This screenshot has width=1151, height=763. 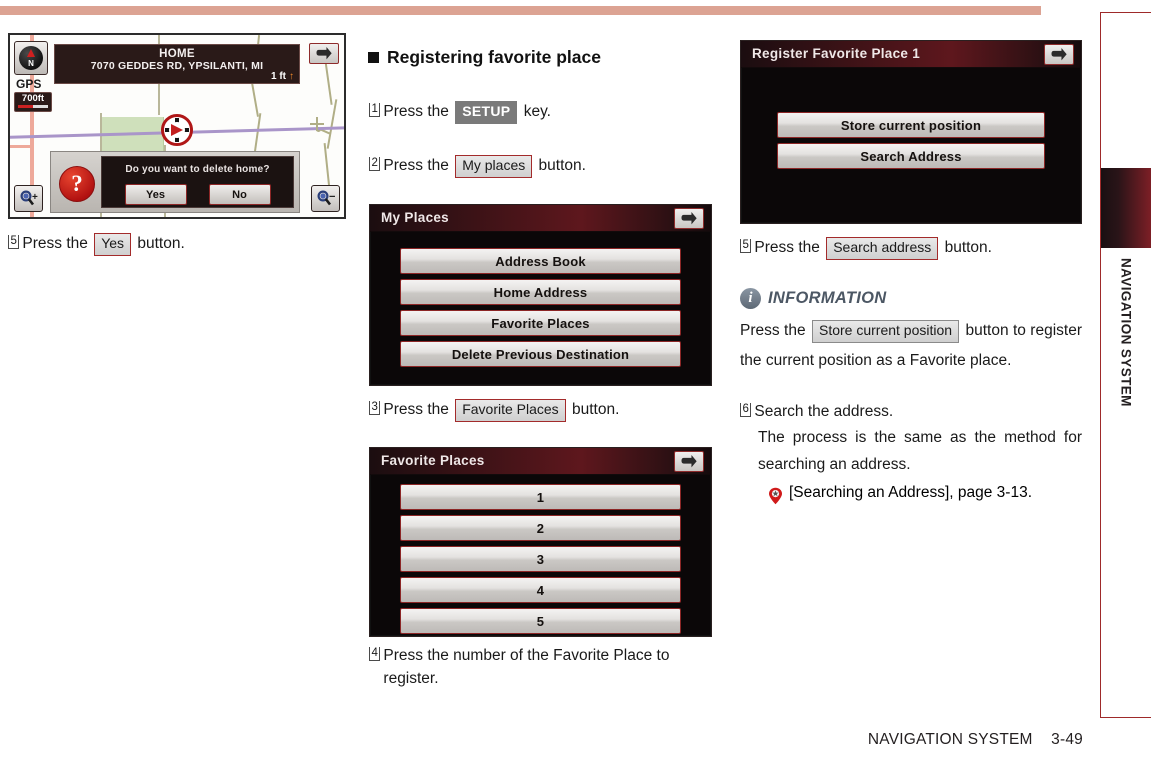 What do you see at coordinates (375, 408) in the screenshot?
I see `step-number: 3` at bounding box center [375, 408].